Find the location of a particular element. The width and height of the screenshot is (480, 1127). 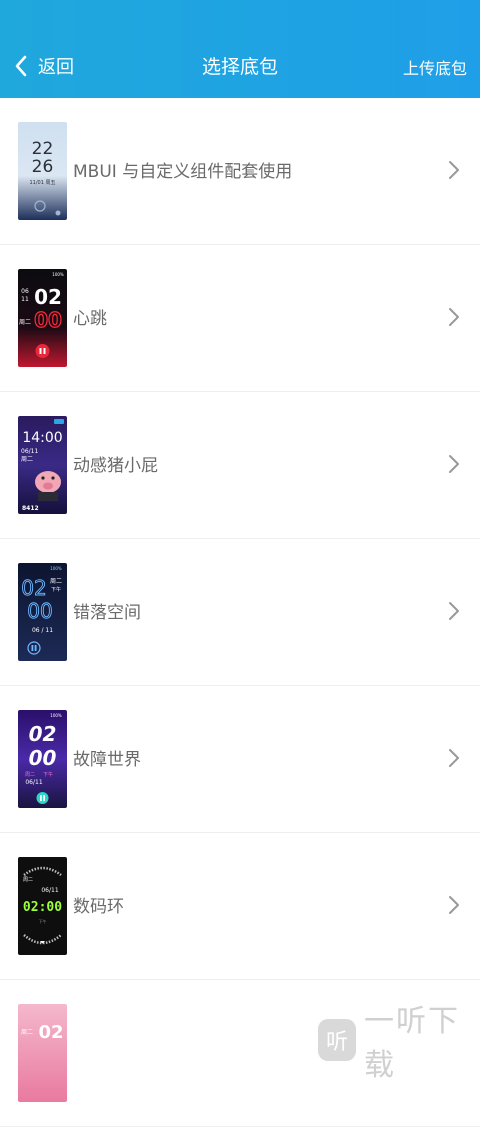

list-item: 14:00 06/11 周二 8412 动感猪小屁 is located at coordinates (240, 465).